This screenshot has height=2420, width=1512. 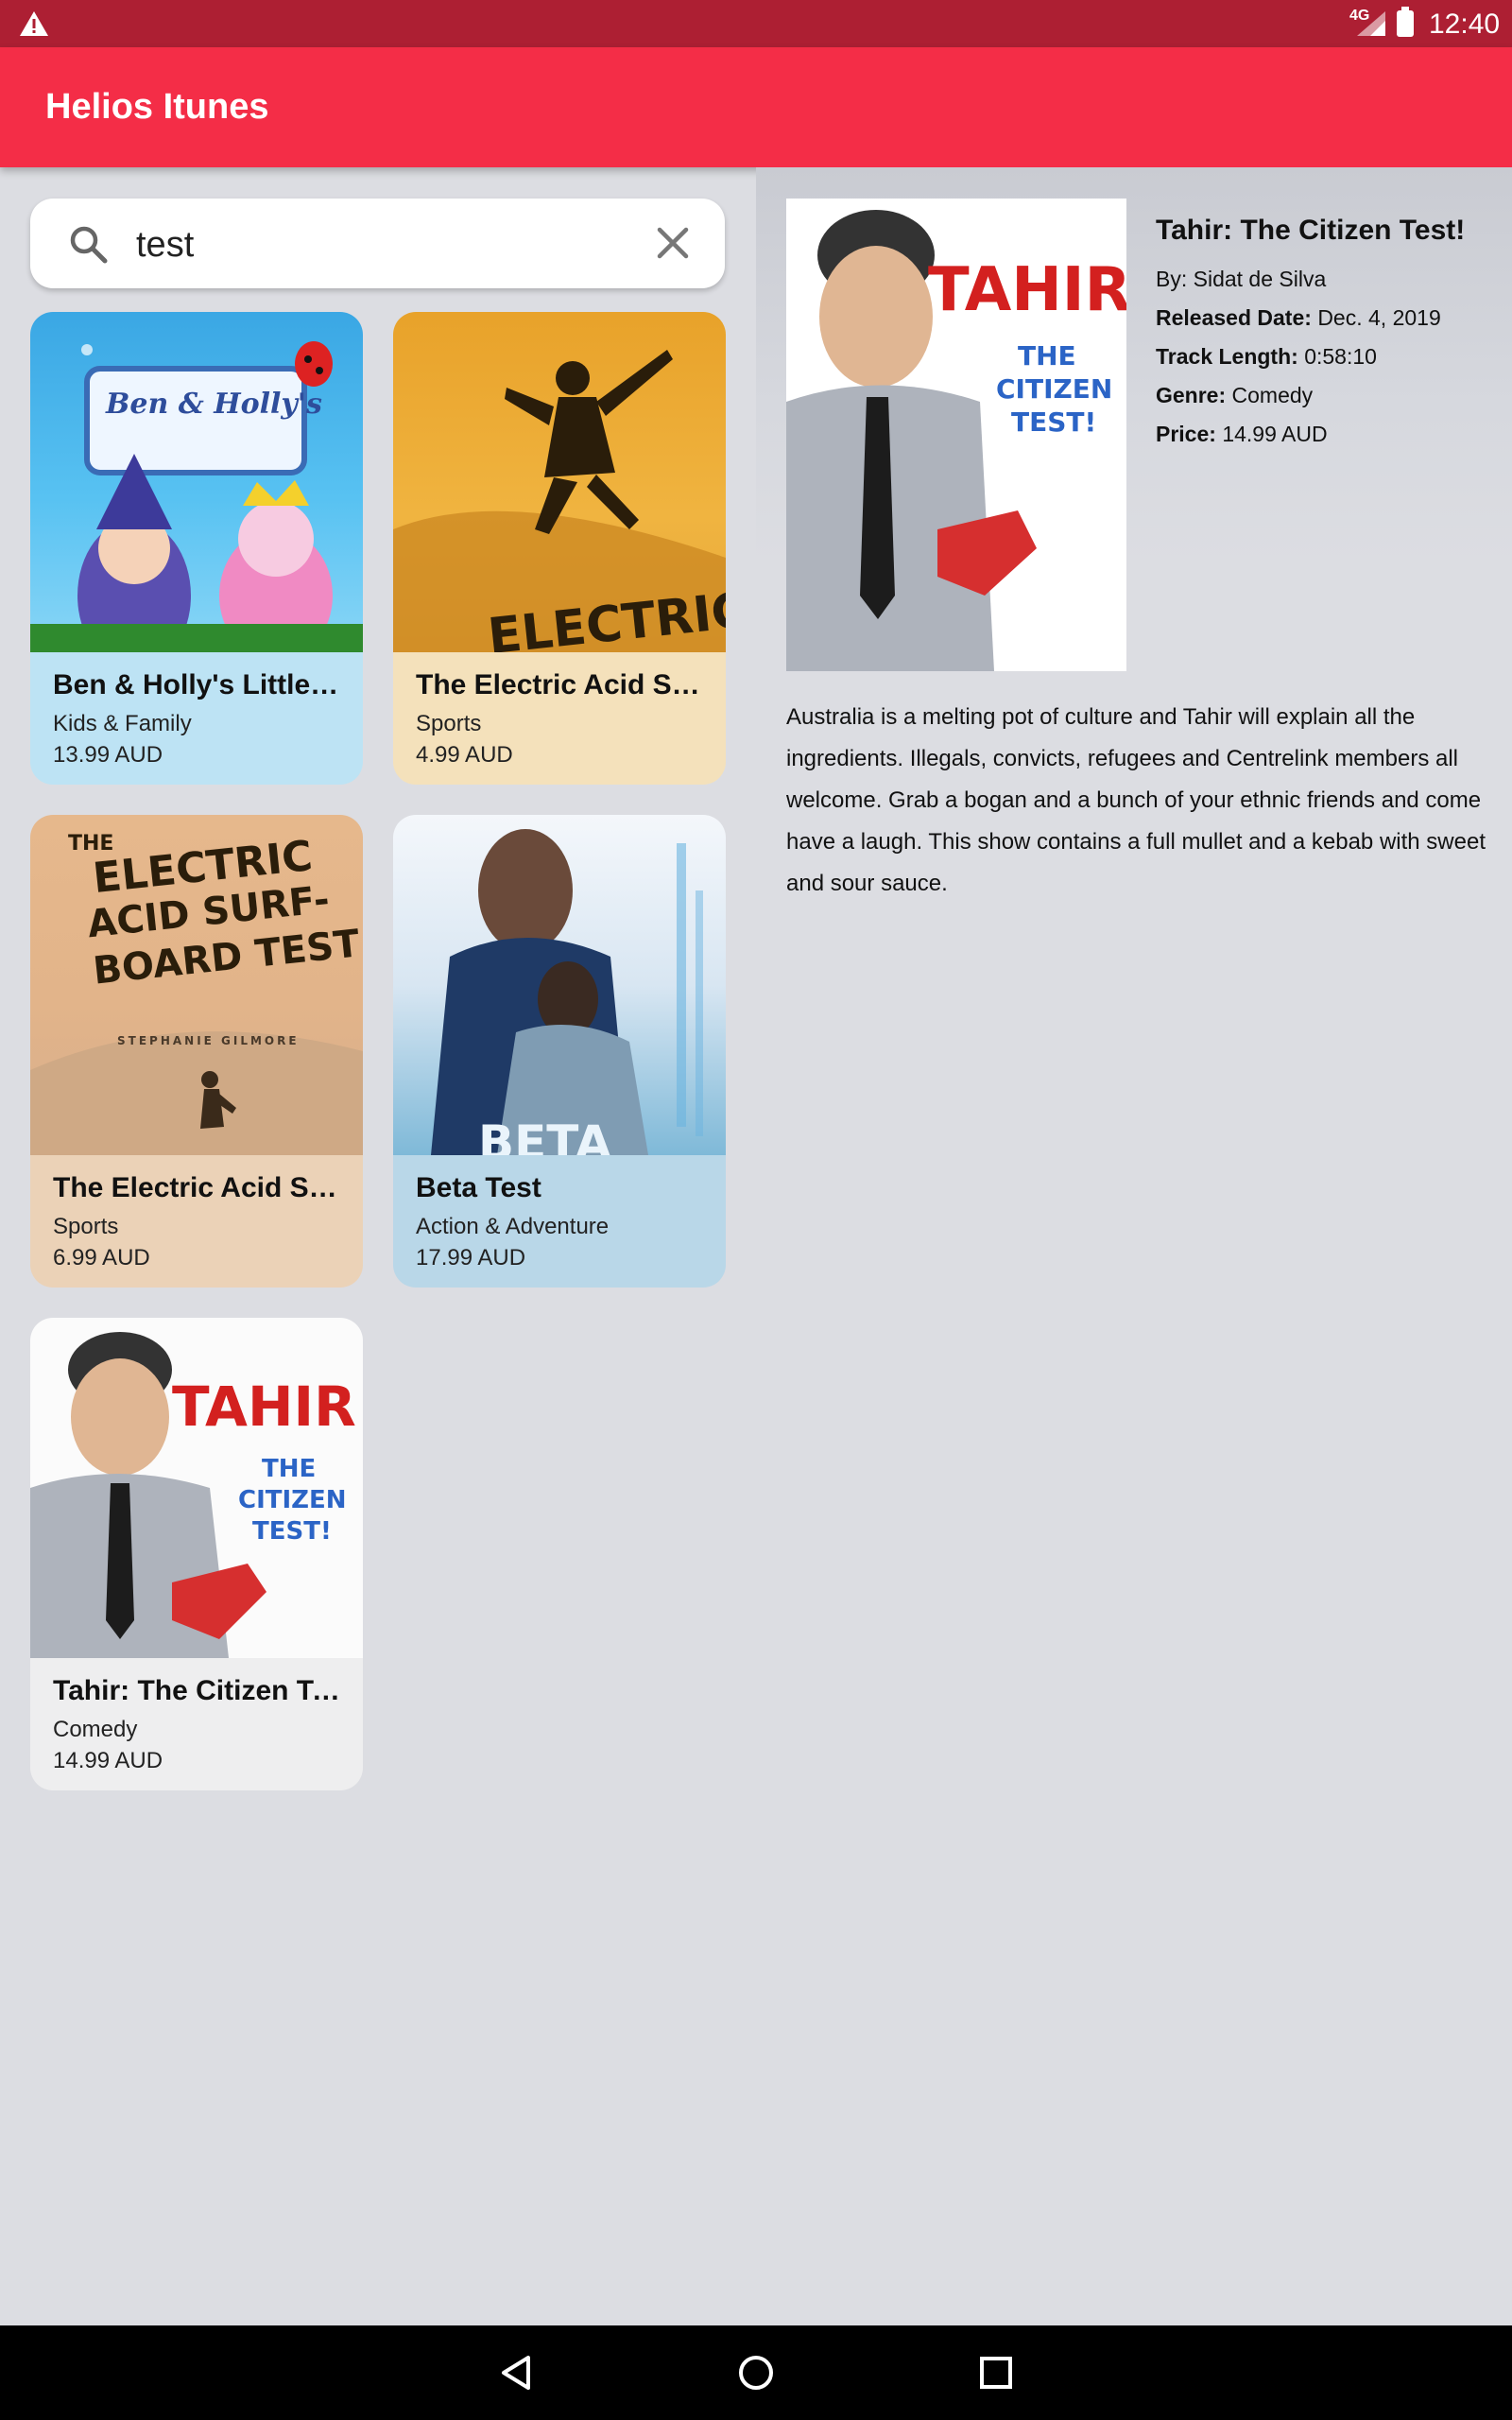 I want to click on artwork-title-text: Ben & Holly's, so click(x=214, y=405).